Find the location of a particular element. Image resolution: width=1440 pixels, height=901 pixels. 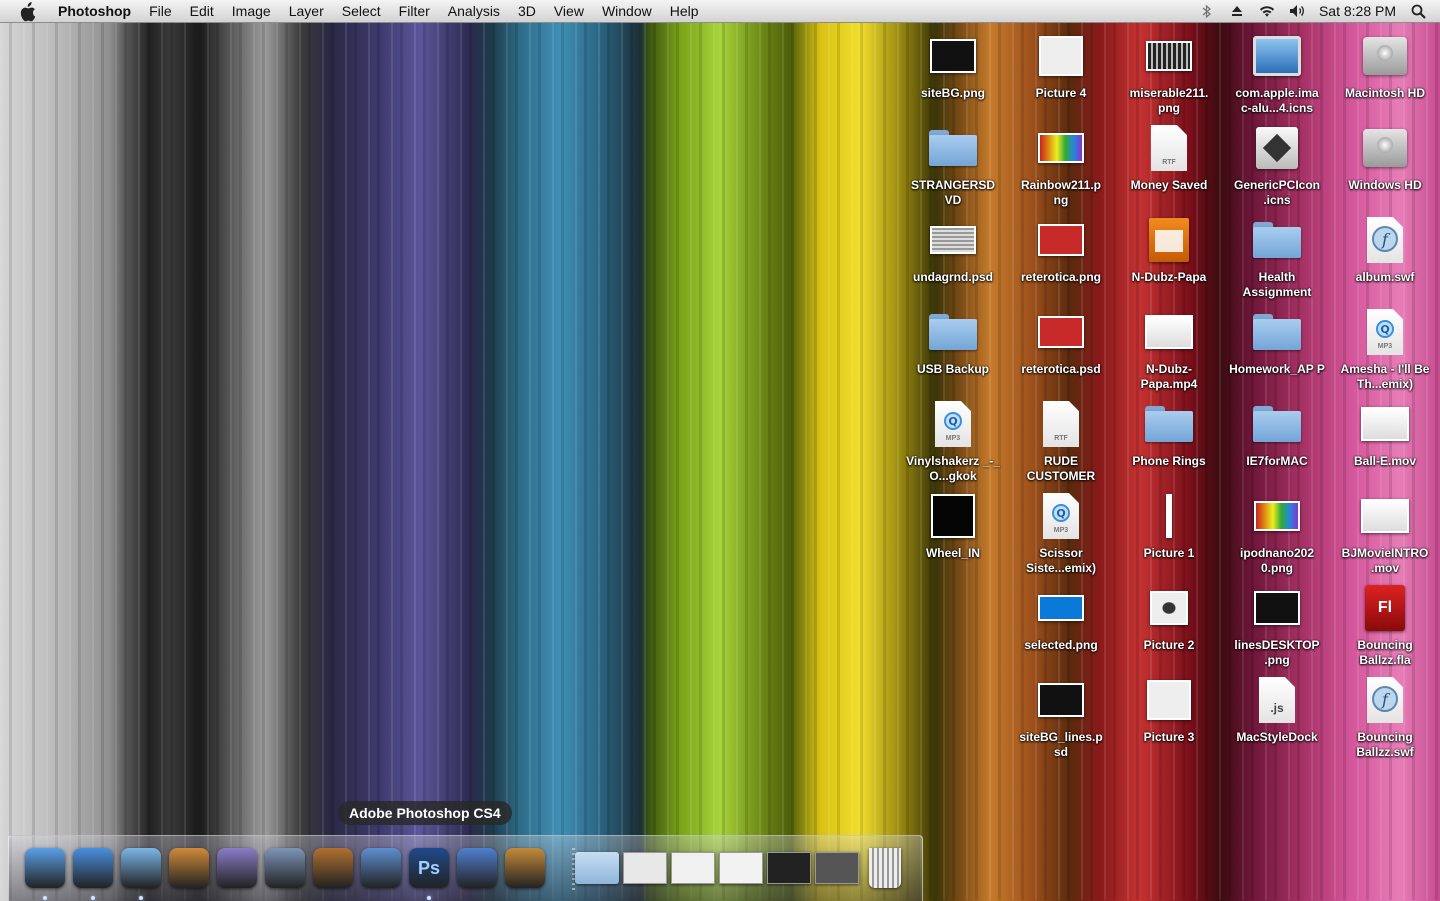

desktop-icon: com.apple.ima c-alu...4.icns is located at coordinates (1277, 72).